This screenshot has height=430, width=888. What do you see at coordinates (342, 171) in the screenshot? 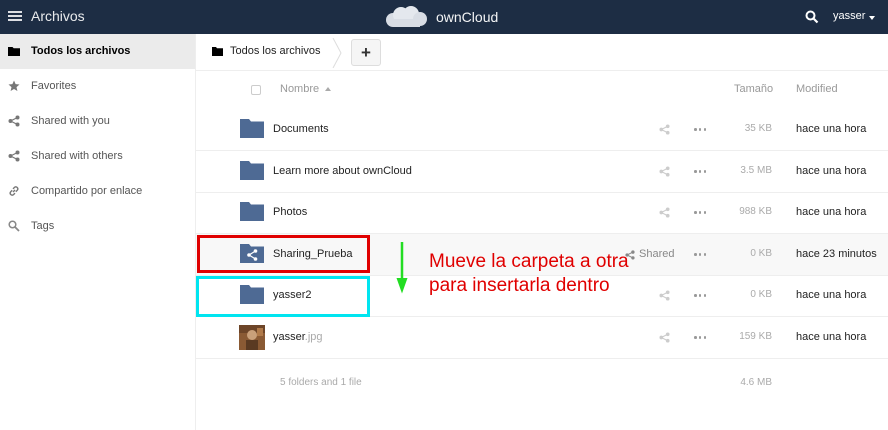
I see `file-name: Learn more about ownCloud` at bounding box center [342, 171].